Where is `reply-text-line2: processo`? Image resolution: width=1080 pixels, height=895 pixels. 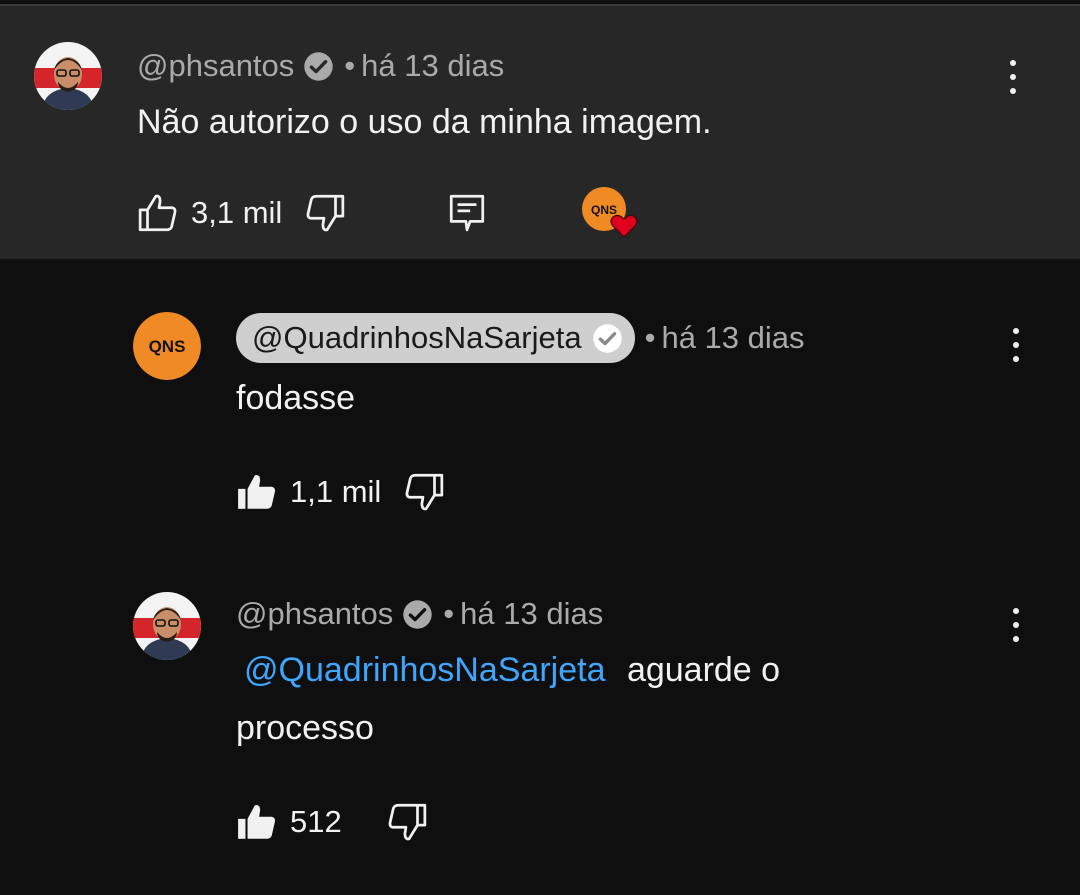
reply-text-line2: processo is located at coordinates (305, 728).